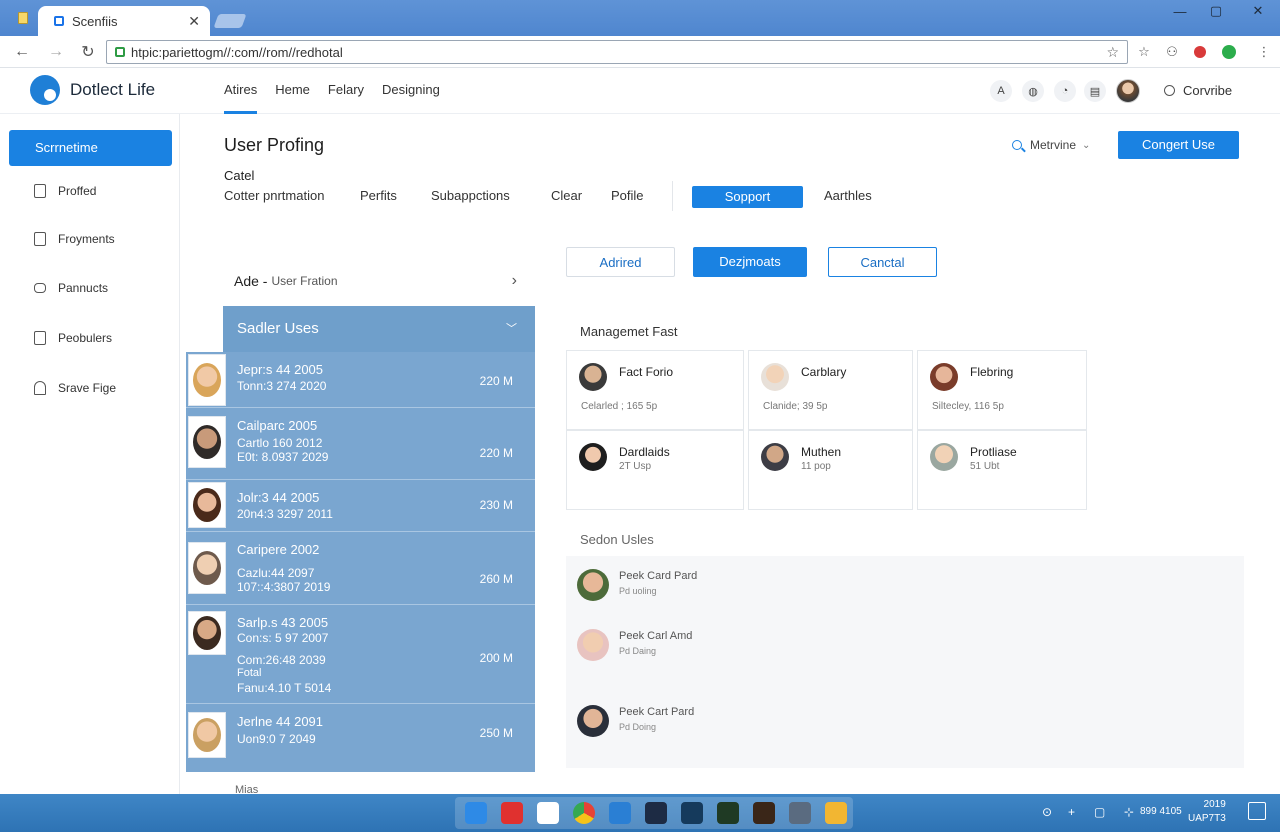 The height and width of the screenshot is (832, 1280). Describe the element at coordinates (728, 813) in the screenshot. I see `terminal-app-icon` at that location.